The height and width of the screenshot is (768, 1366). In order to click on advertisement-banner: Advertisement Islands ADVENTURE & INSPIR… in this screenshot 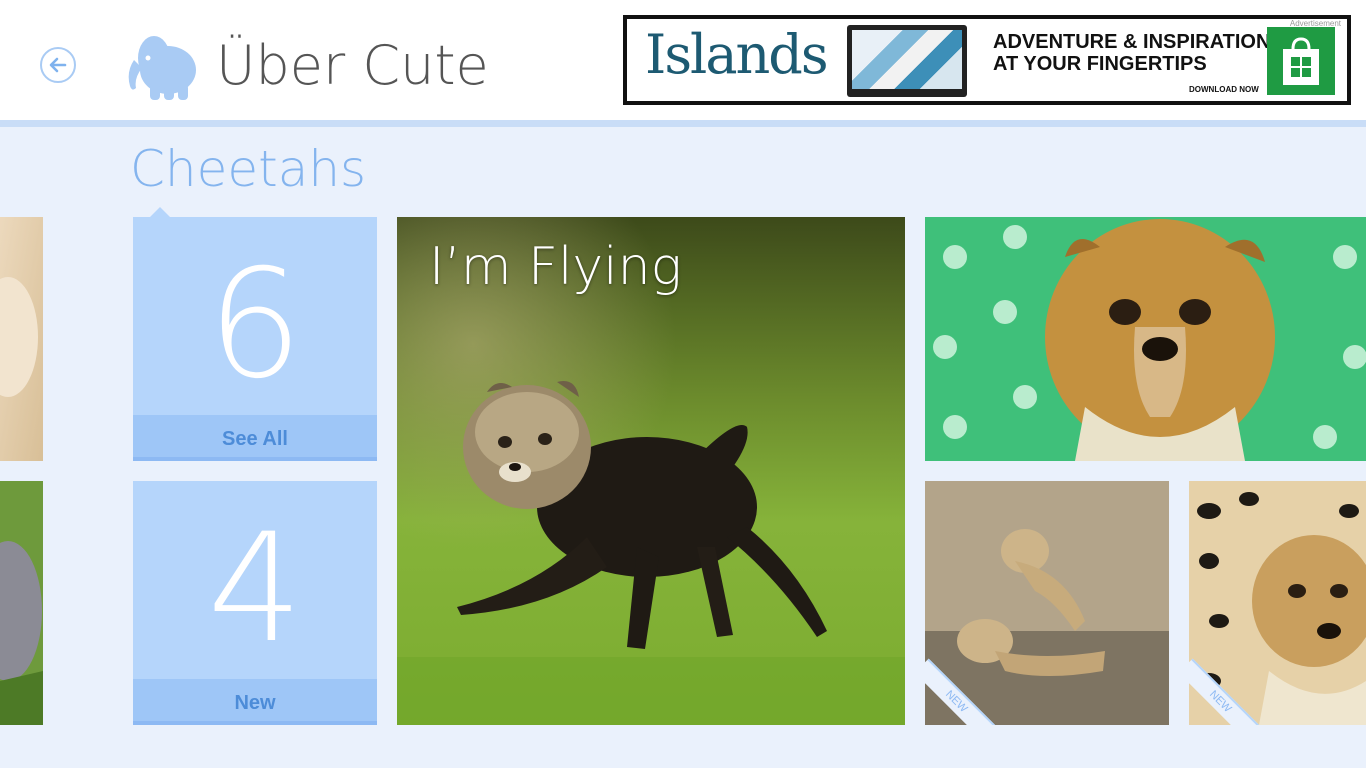, I will do `click(987, 60)`.